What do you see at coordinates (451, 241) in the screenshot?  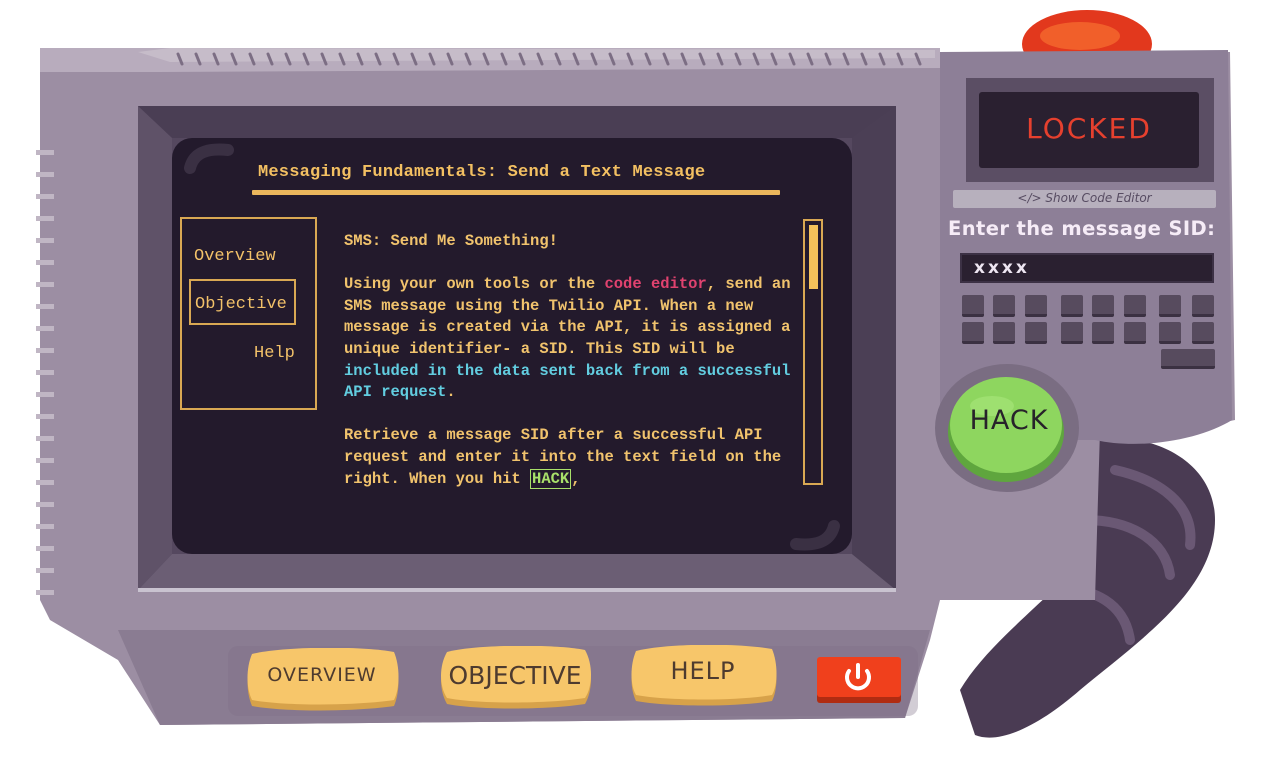 I see `content-heading: SMS: Send Me Something!` at bounding box center [451, 241].